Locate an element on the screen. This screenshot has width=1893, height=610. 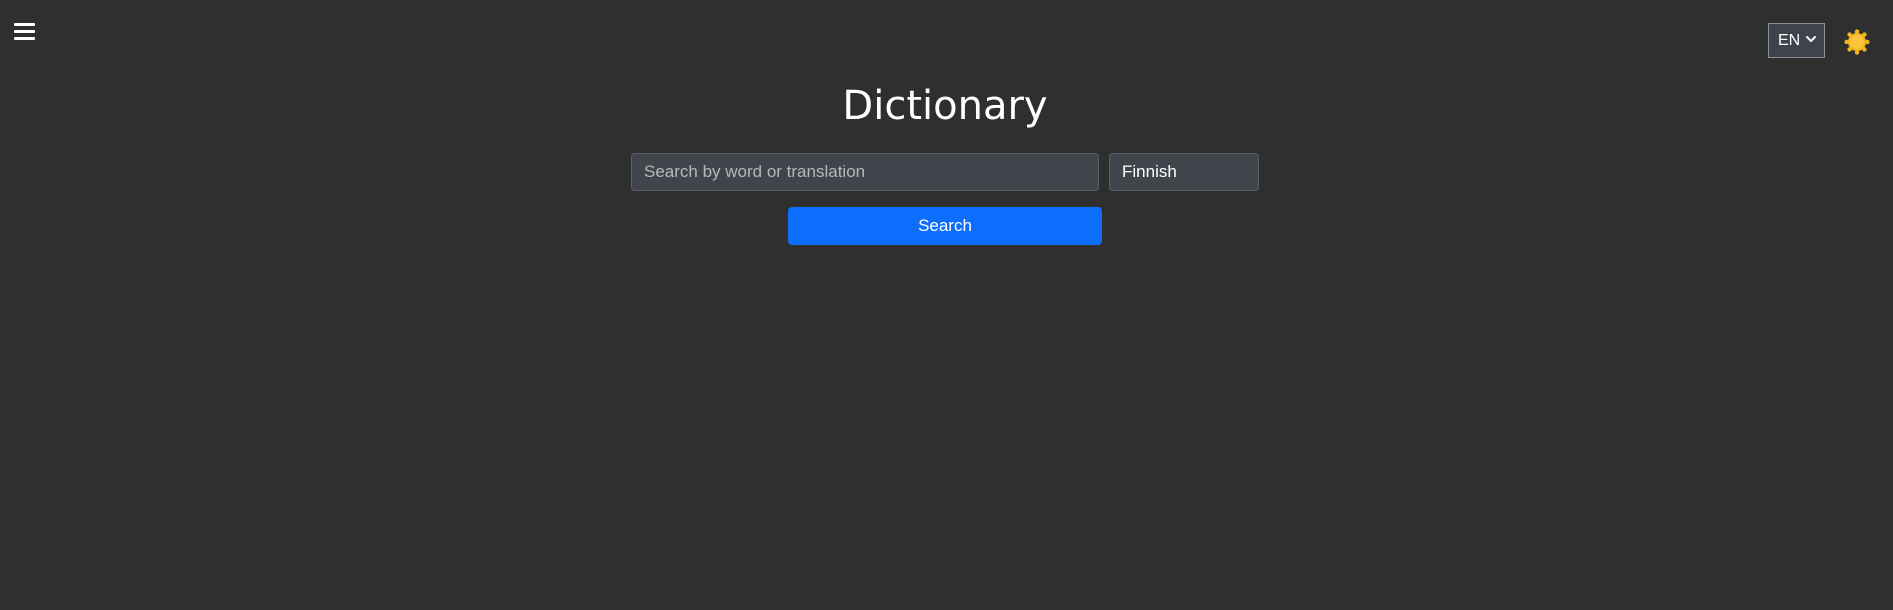
language-selector-value: EN is located at coordinates (1789, 40).